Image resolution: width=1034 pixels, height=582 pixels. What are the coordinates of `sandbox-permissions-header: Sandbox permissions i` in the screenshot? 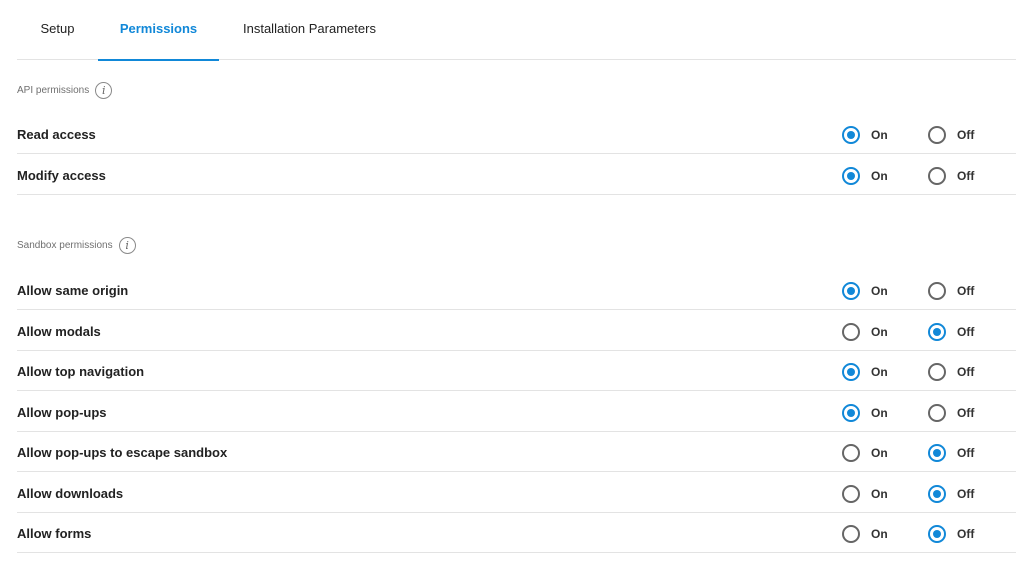 It's located at (76, 245).